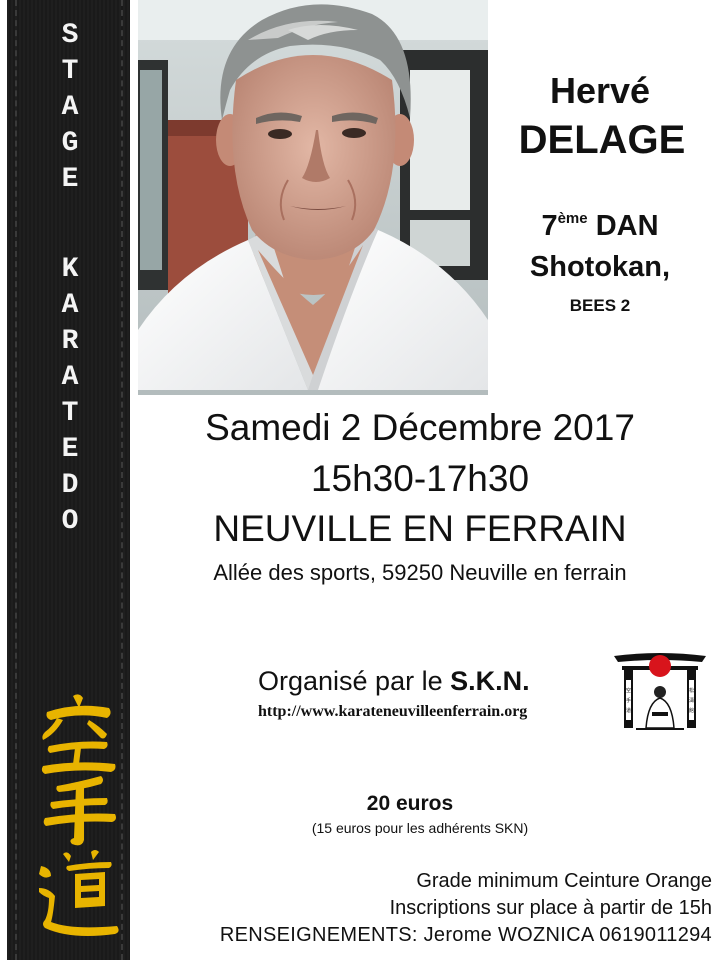 Image resolution: width=720 pixels, height=960 pixels. Describe the element at coordinates (564, 881) in the screenshot. I see `minimum-grade: Grade minimum Ceinture Orange` at that location.